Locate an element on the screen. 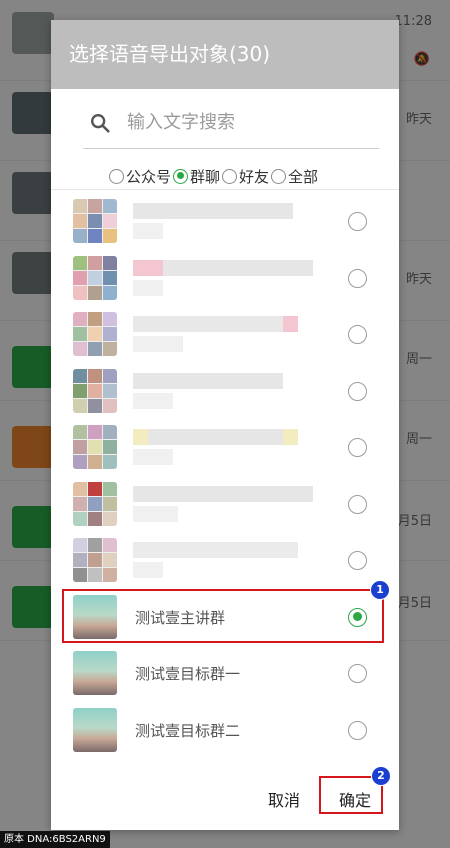 The image size is (450, 848). list-item-main-group: 测试壹主讲群 is located at coordinates (225, 617).